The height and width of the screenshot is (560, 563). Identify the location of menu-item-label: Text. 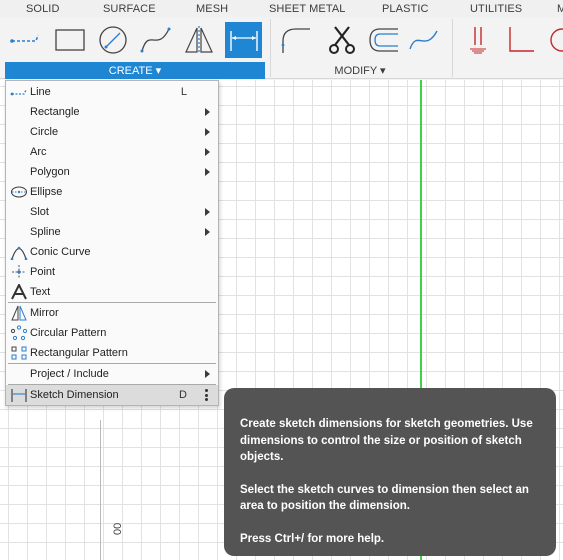
(40, 292).